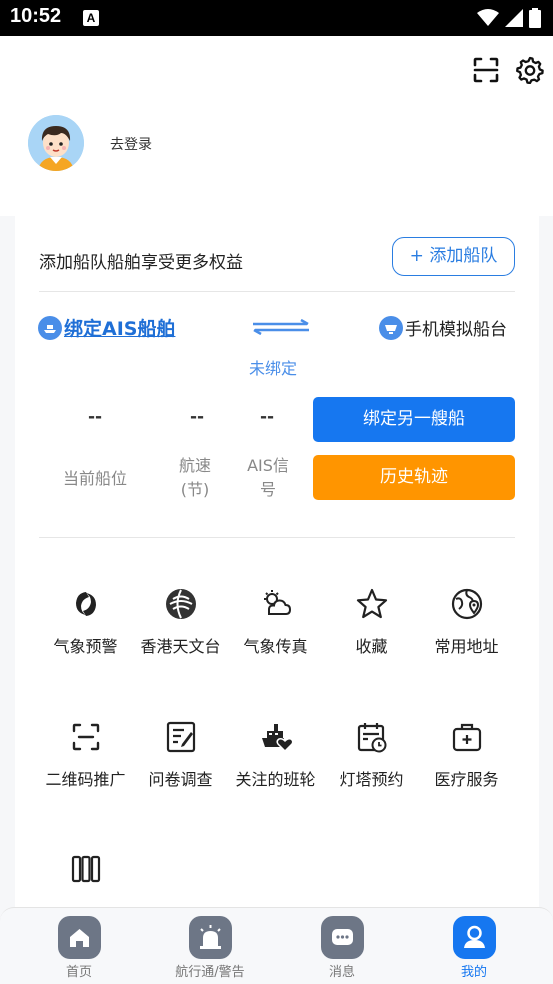  I want to click on speed-label: 航速 (节), so click(194, 477).